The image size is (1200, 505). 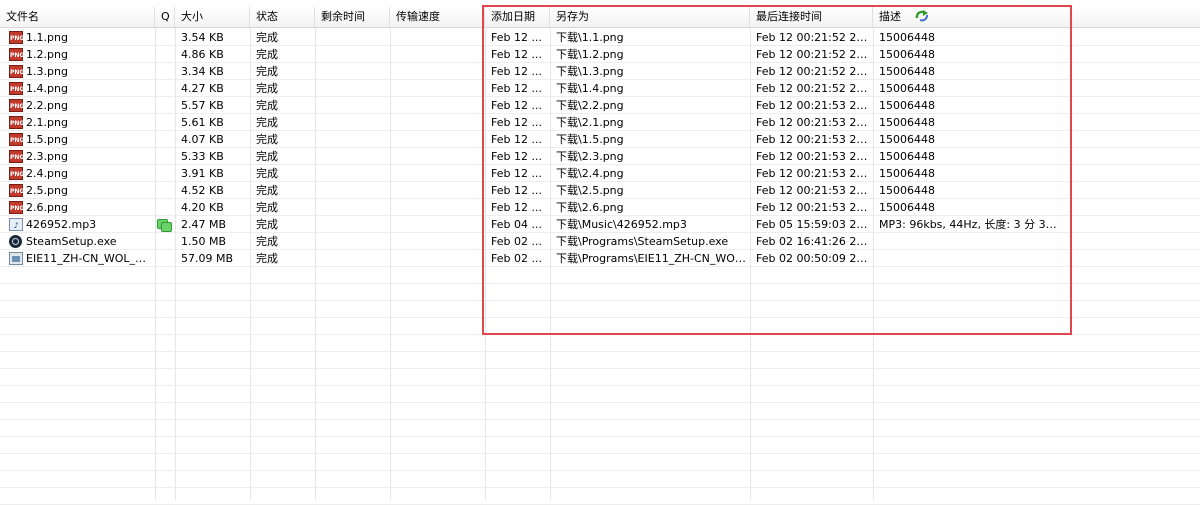 What do you see at coordinates (437, 17) in the screenshot?
I see `column-header-speed: 传输速度` at bounding box center [437, 17].